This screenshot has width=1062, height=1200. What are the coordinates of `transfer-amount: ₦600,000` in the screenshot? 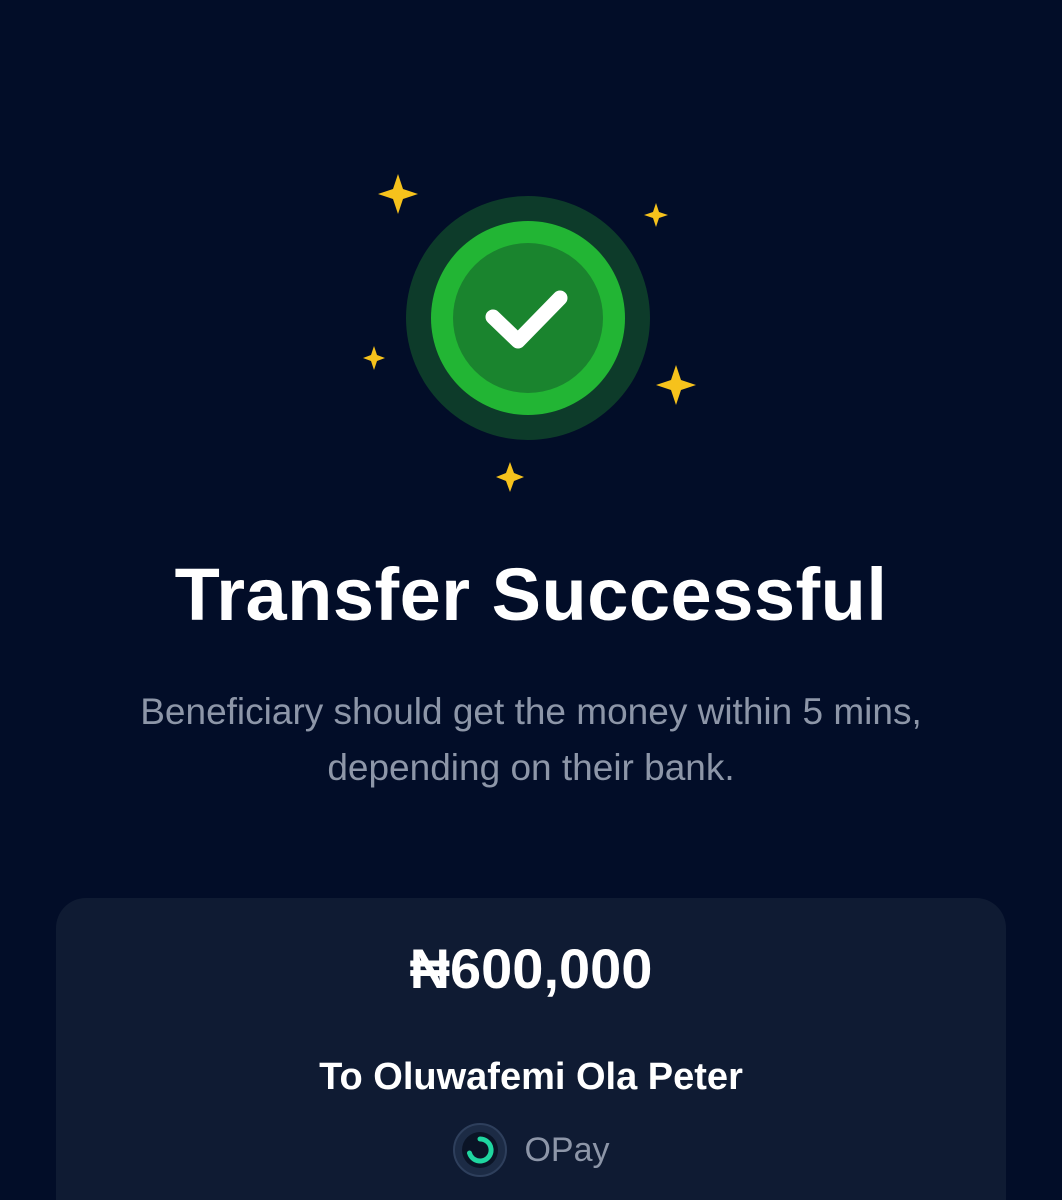 It's located at (531, 968).